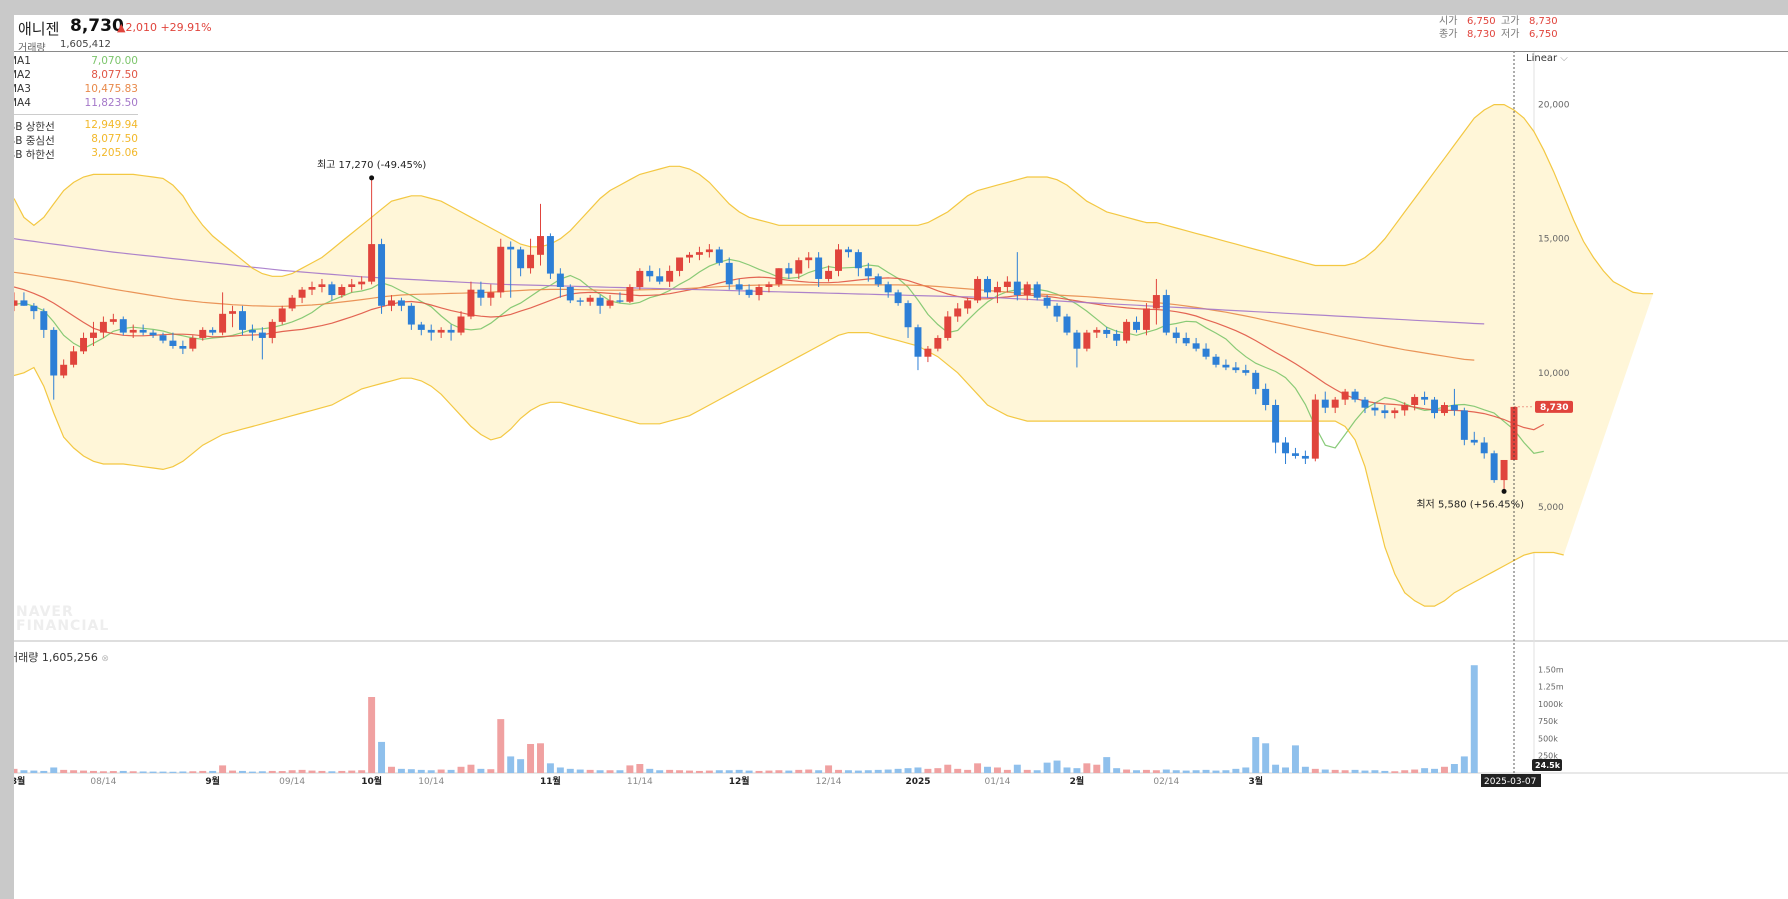  I want to click on legend-ma1: MA17,070.00, so click(76, 62).